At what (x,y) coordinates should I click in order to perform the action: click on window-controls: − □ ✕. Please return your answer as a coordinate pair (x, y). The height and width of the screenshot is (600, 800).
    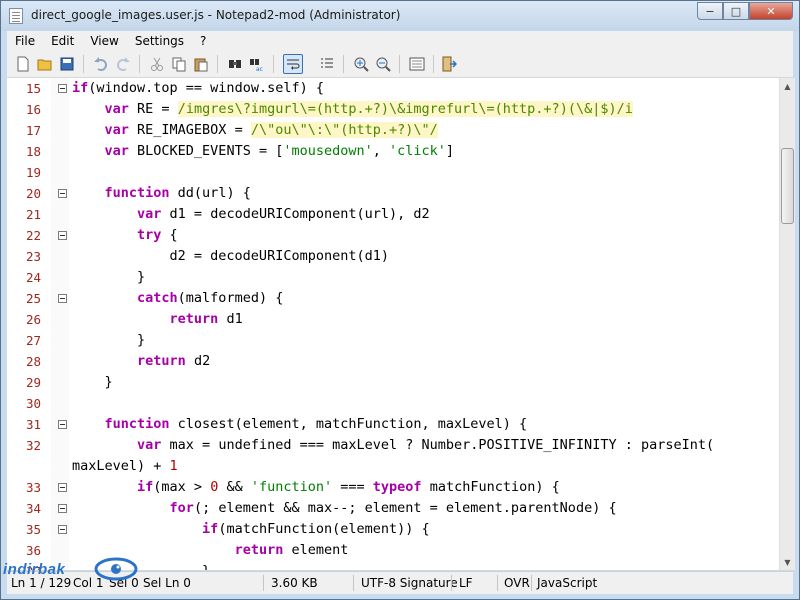
    Looking at the image, I should click on (745, 12).